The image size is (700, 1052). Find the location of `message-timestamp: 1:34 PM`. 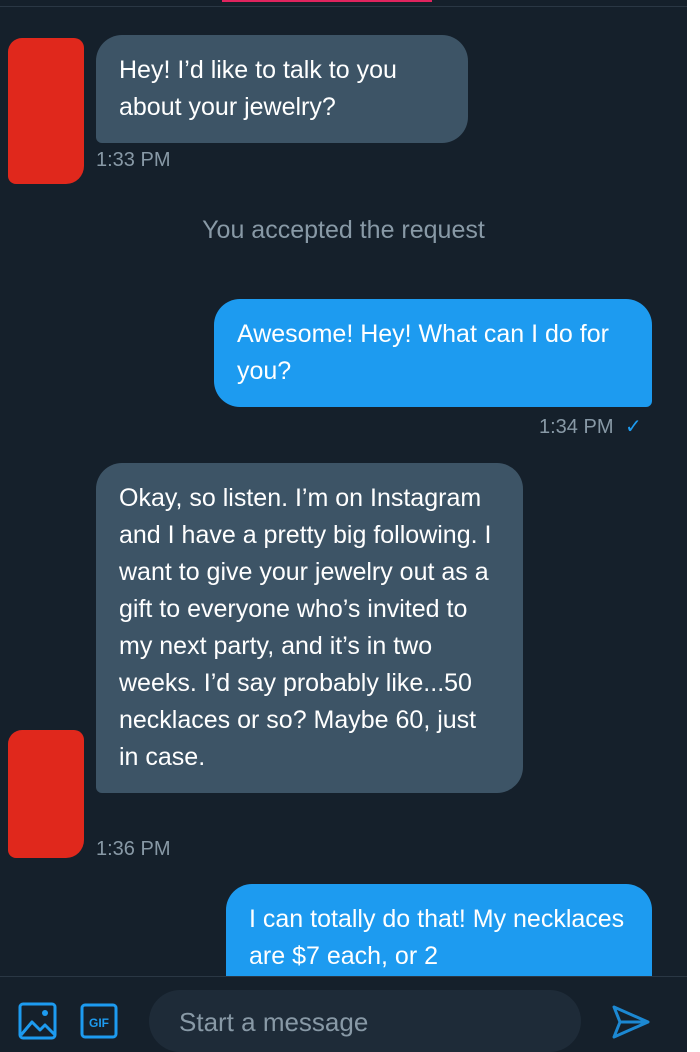

message-timestamp: 1:34 PM is located at coordinates (576, 427).